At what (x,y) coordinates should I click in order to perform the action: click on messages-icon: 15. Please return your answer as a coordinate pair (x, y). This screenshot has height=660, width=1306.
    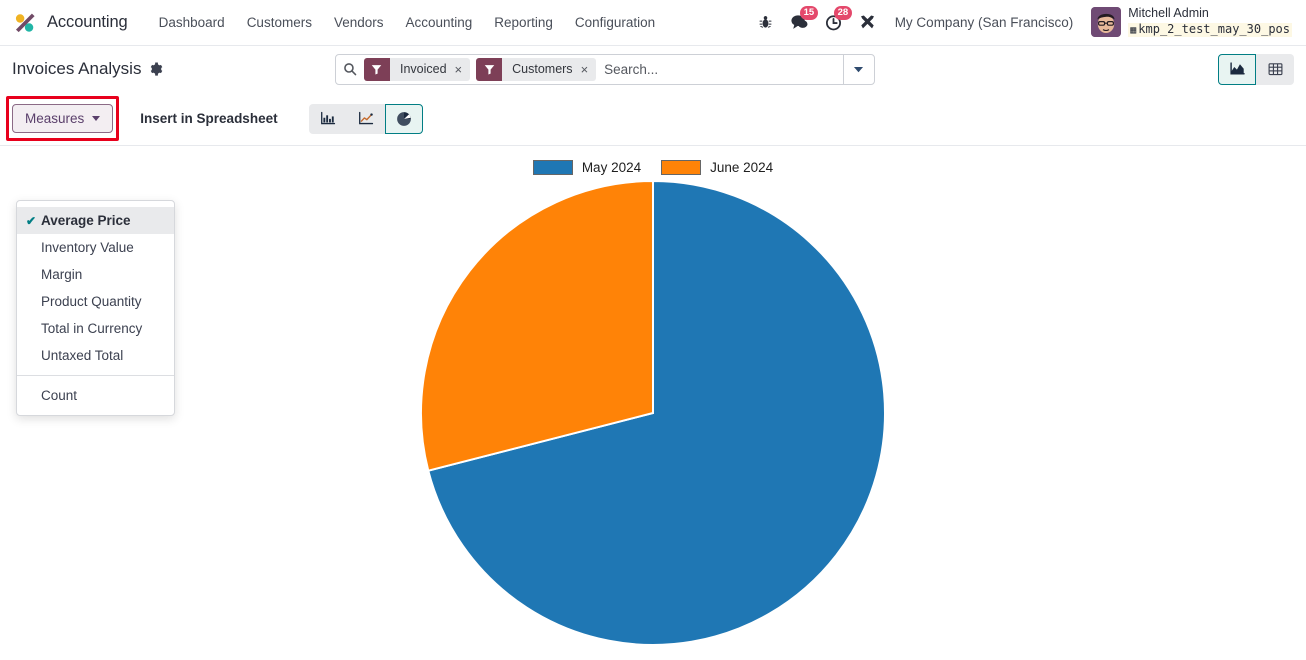
    Looking at the image, I should click on (800, 22).